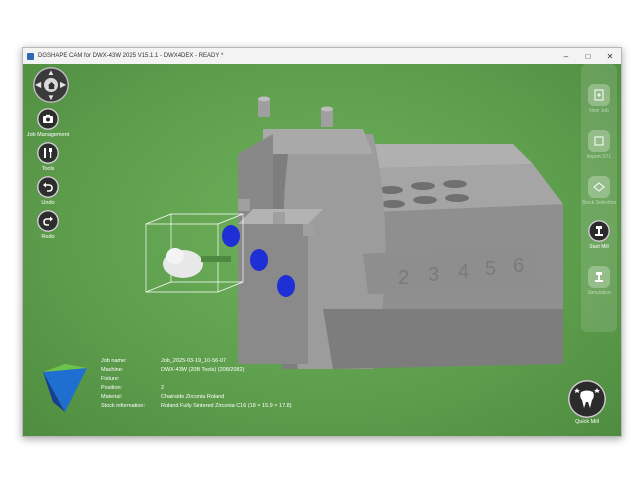 The width and height of the screenshot is (640, 480). Describe the element at coordinates (203, 369) in the screenshot. I see `machine-value: DWX-43W (20B Tools) (208/2082)` at that location.